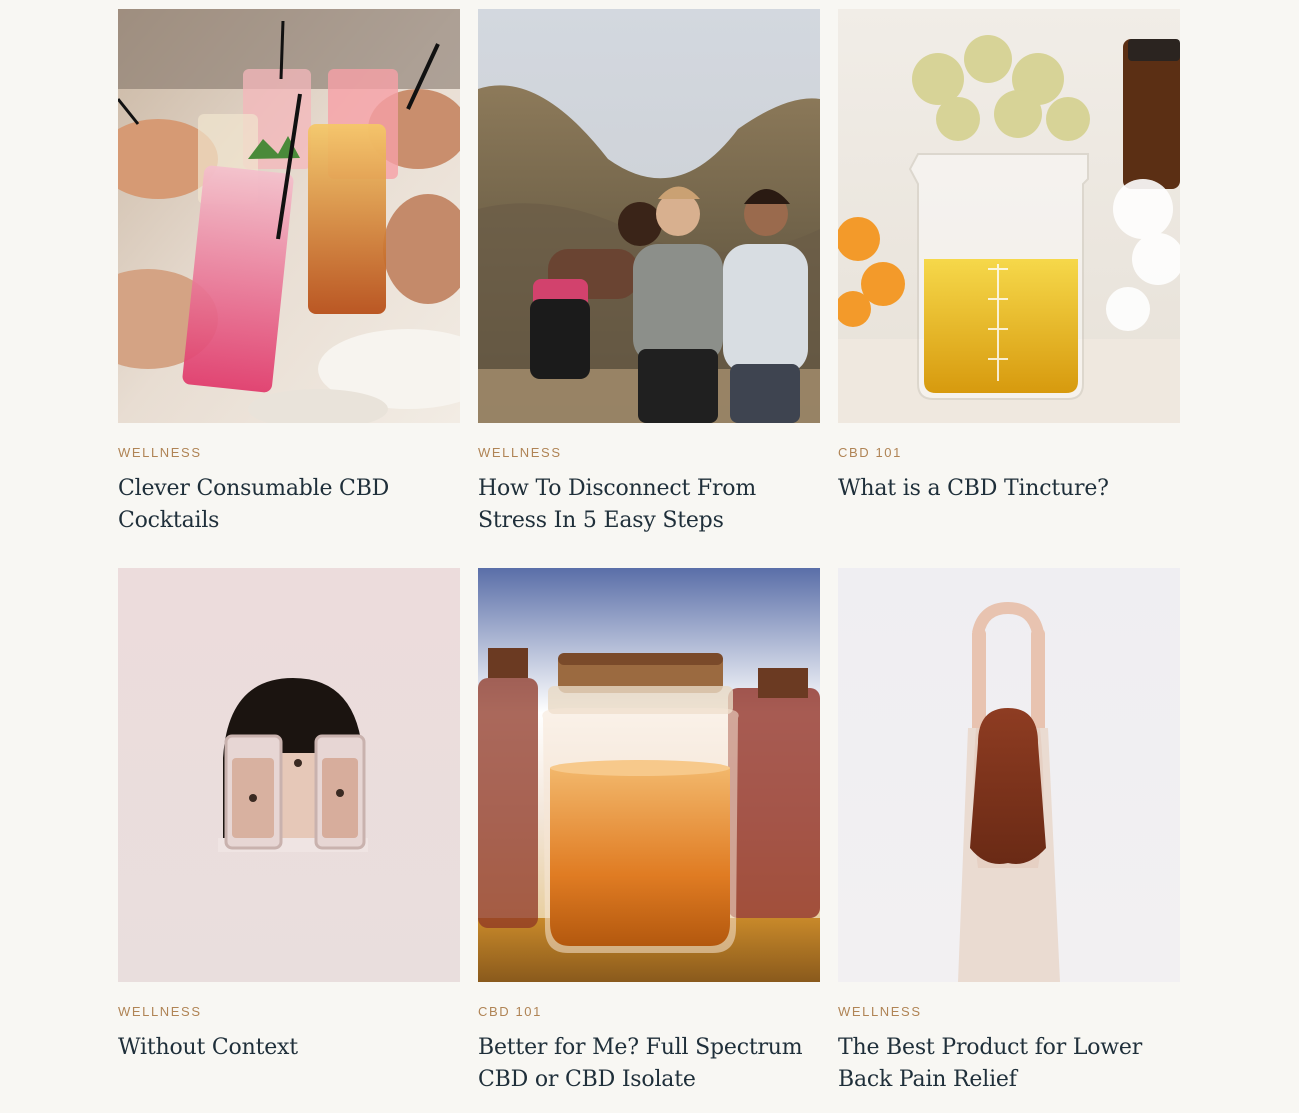 This screenshot has height=1113, width=1299. Describe the element at coordinates (649, 775) in the screenshot. I see `cork-jar-honey-photo` at that location.